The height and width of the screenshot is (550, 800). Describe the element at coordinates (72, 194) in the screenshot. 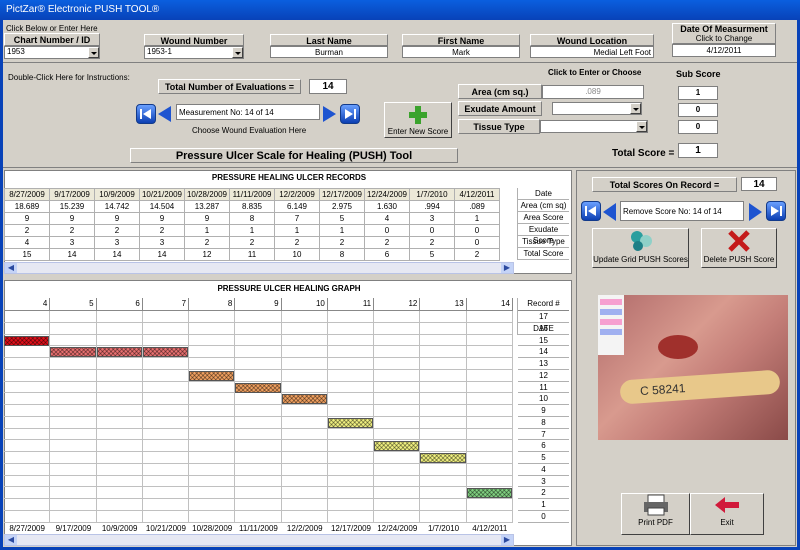

I see `table-cell: 9/17/2009` at that location.